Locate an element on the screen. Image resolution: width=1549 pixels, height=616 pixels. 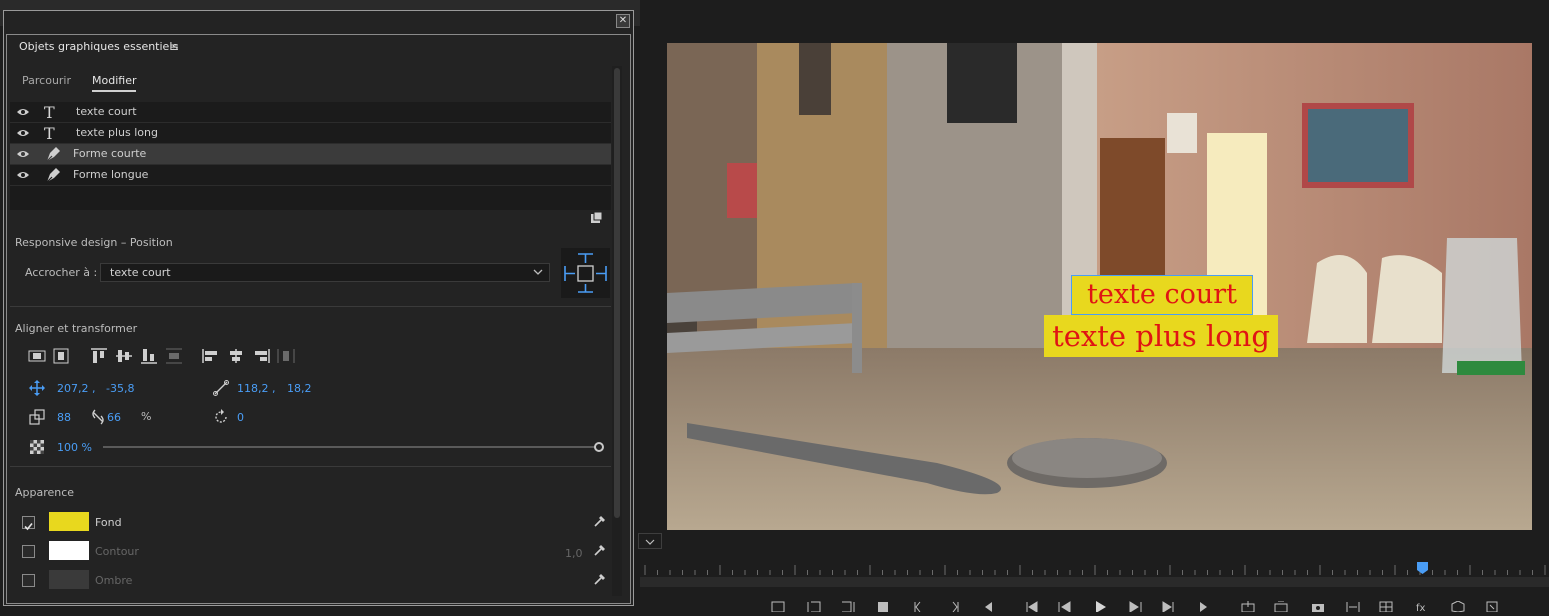
close-window-button: ✕ is located at coordinates (623, 21).